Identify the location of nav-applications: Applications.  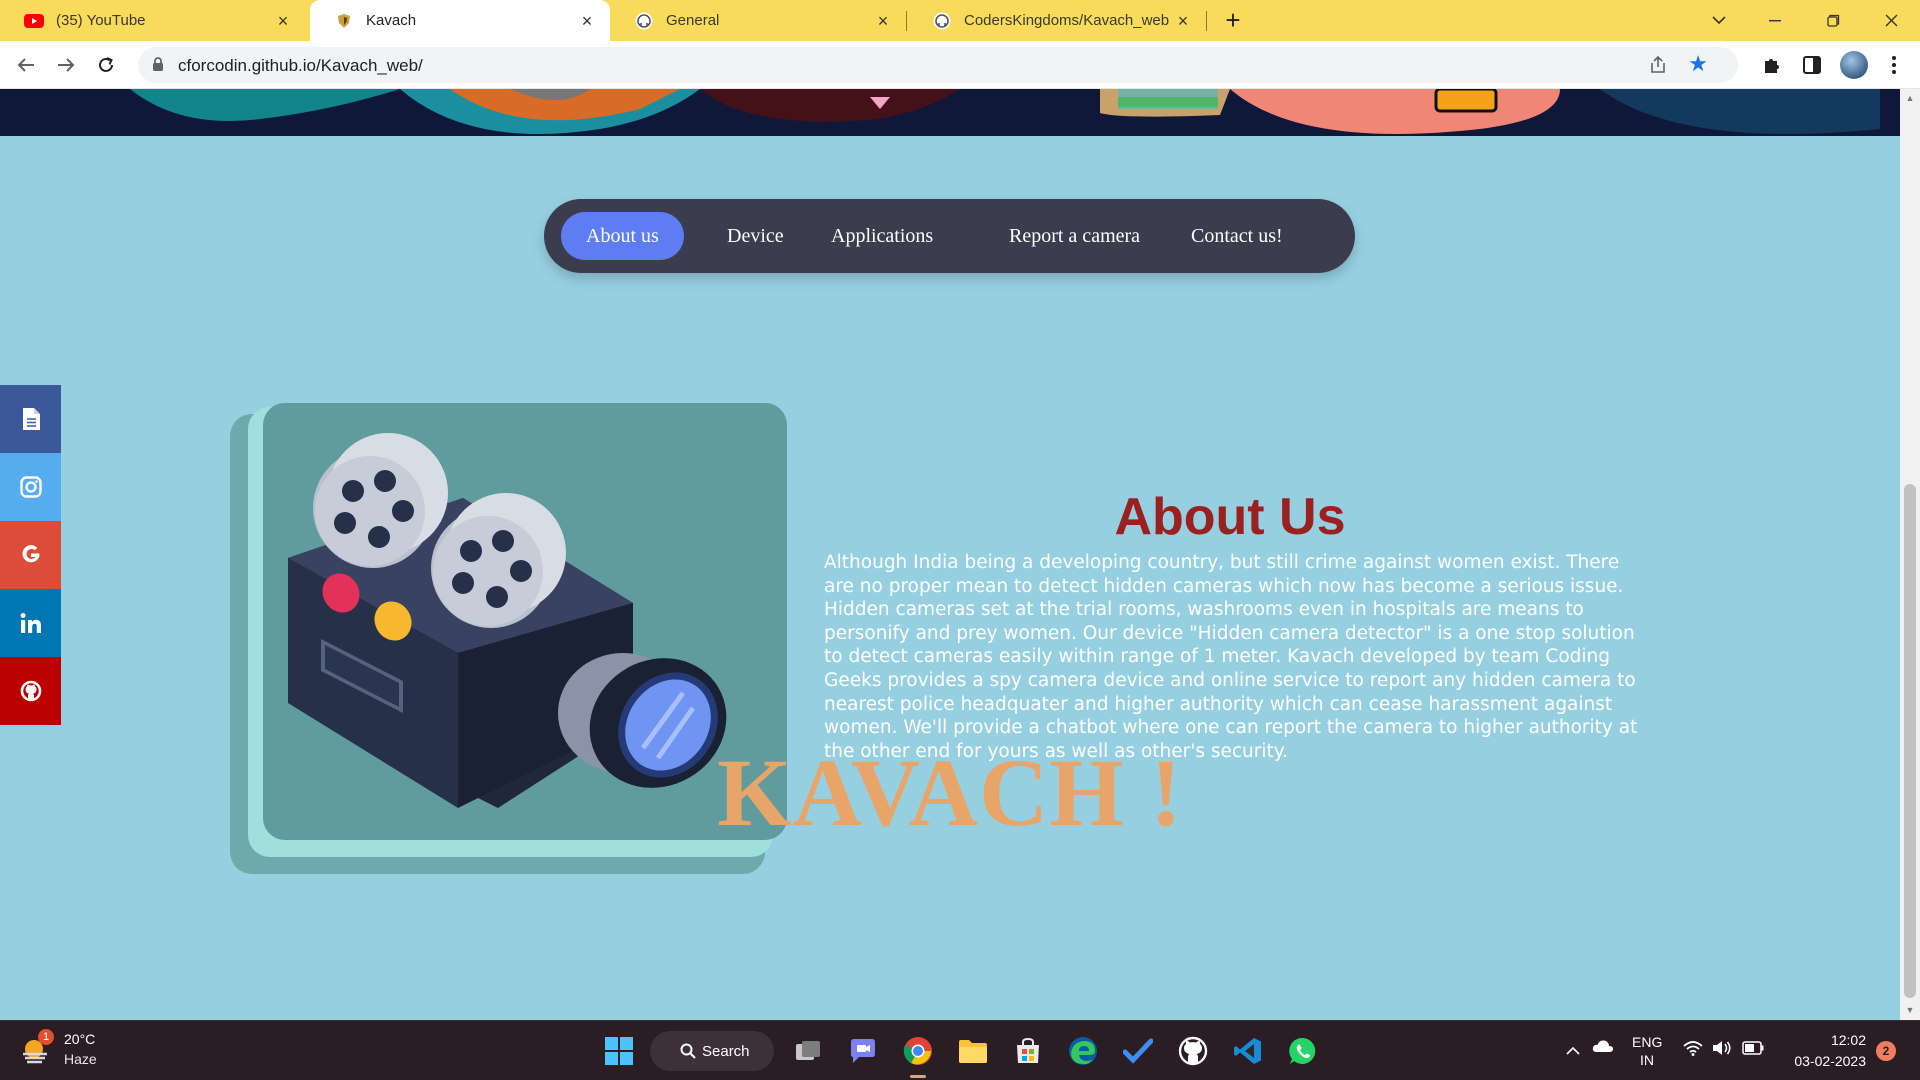
(882, 236).